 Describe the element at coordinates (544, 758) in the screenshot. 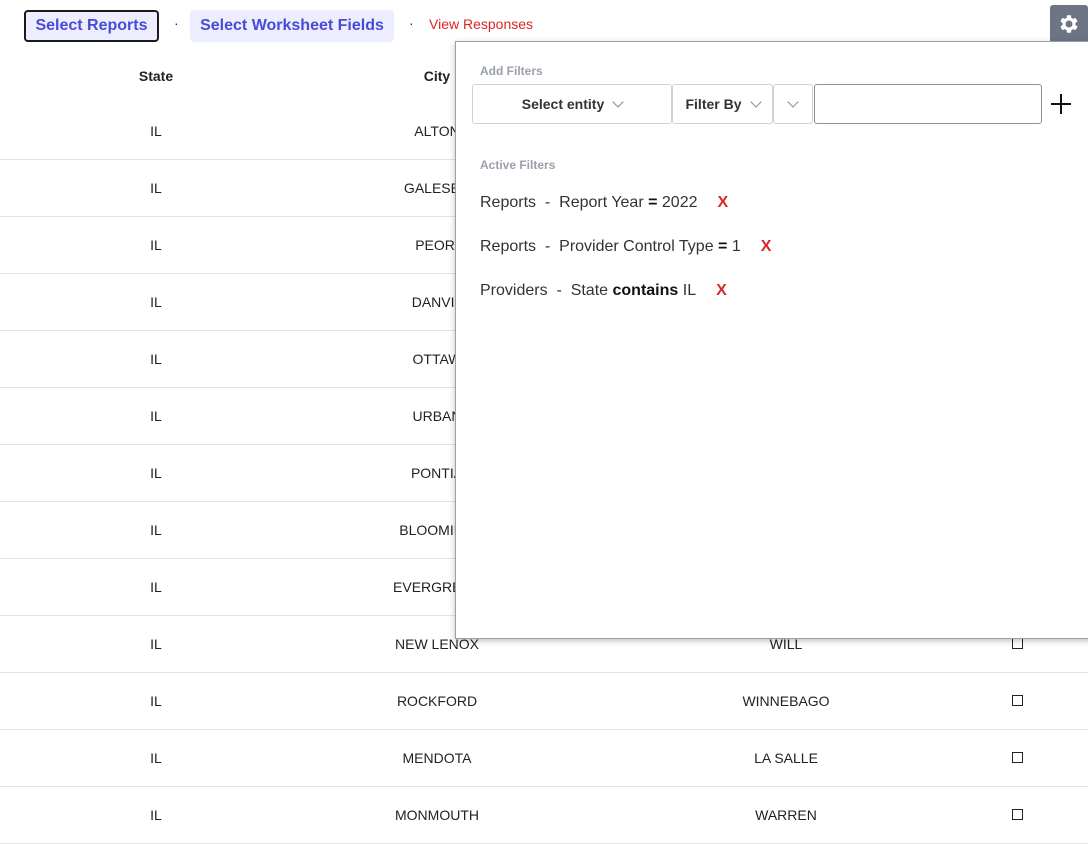

I see `table-row: IL MENDOTA LA SALLE` at that location.